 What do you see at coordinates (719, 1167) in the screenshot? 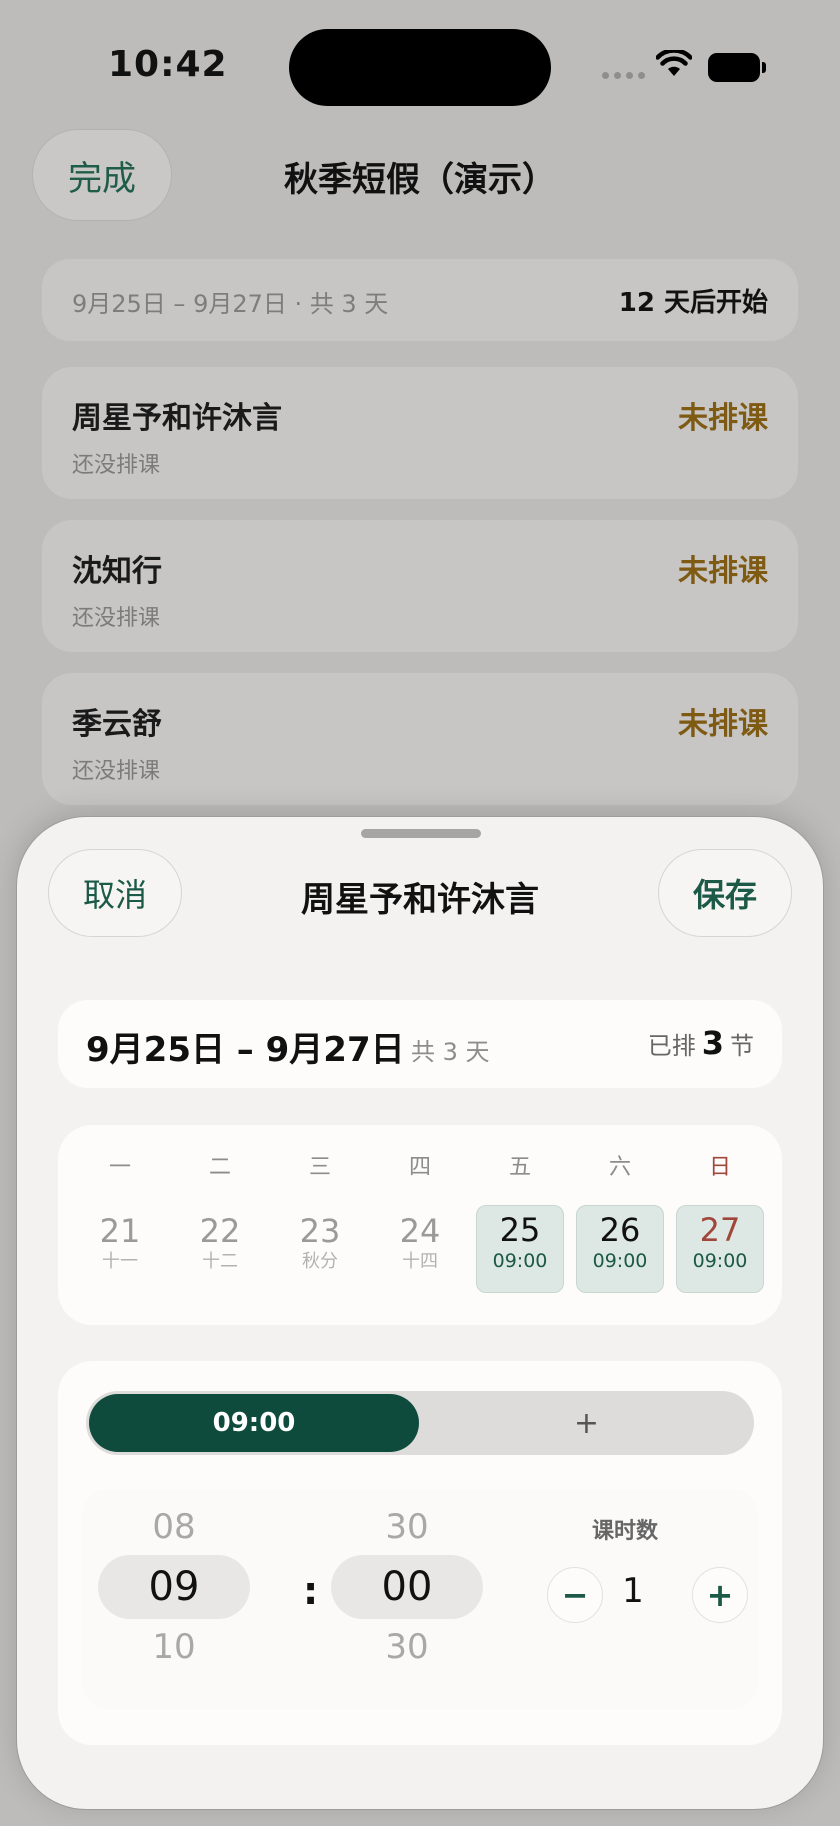
I see `weekday-label: 日` at bounding box center [719, 1167].